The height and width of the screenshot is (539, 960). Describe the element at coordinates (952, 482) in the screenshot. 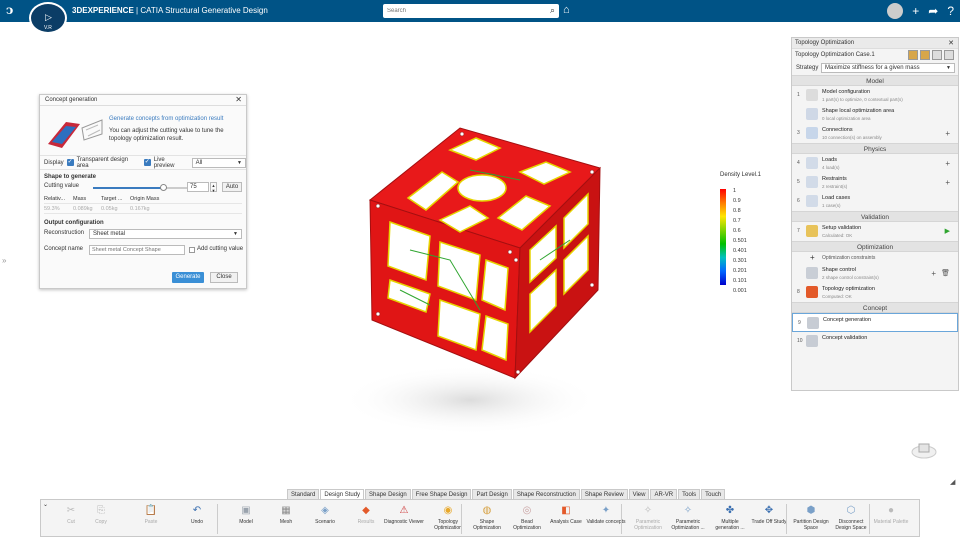

I see `expand-corner-icon: ◢` at that location.